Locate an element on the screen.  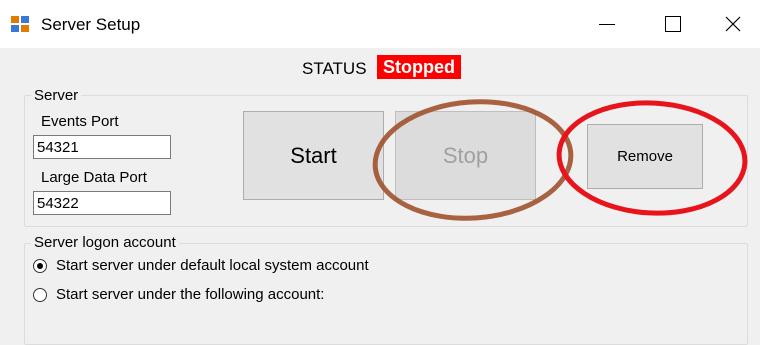
stop-button: Stop is located at coordinates (465, 155).